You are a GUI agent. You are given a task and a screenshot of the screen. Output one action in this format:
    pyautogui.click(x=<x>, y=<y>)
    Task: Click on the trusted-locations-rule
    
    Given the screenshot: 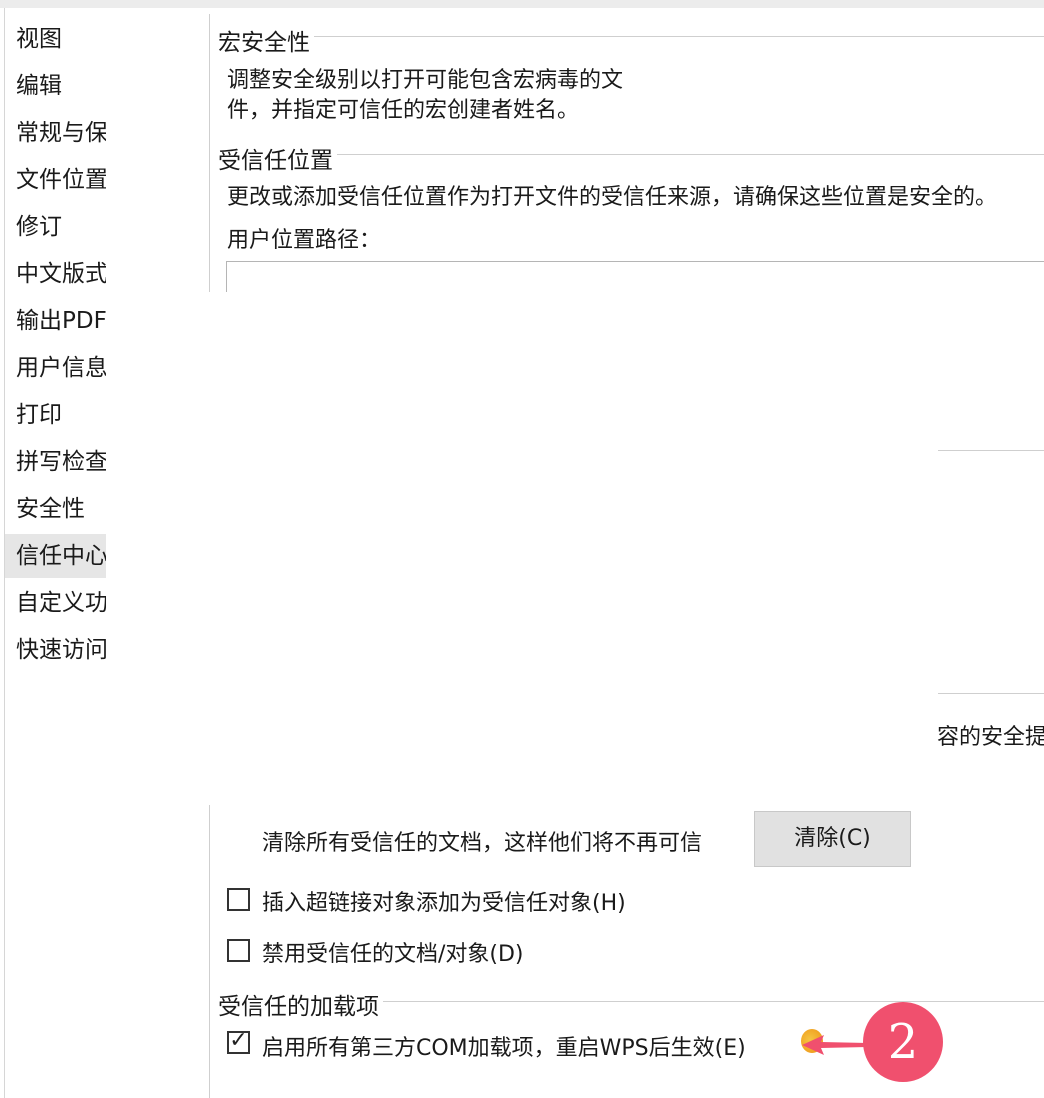 What is the action you would take?
    pyautogui.click(x=687, y=154)
    